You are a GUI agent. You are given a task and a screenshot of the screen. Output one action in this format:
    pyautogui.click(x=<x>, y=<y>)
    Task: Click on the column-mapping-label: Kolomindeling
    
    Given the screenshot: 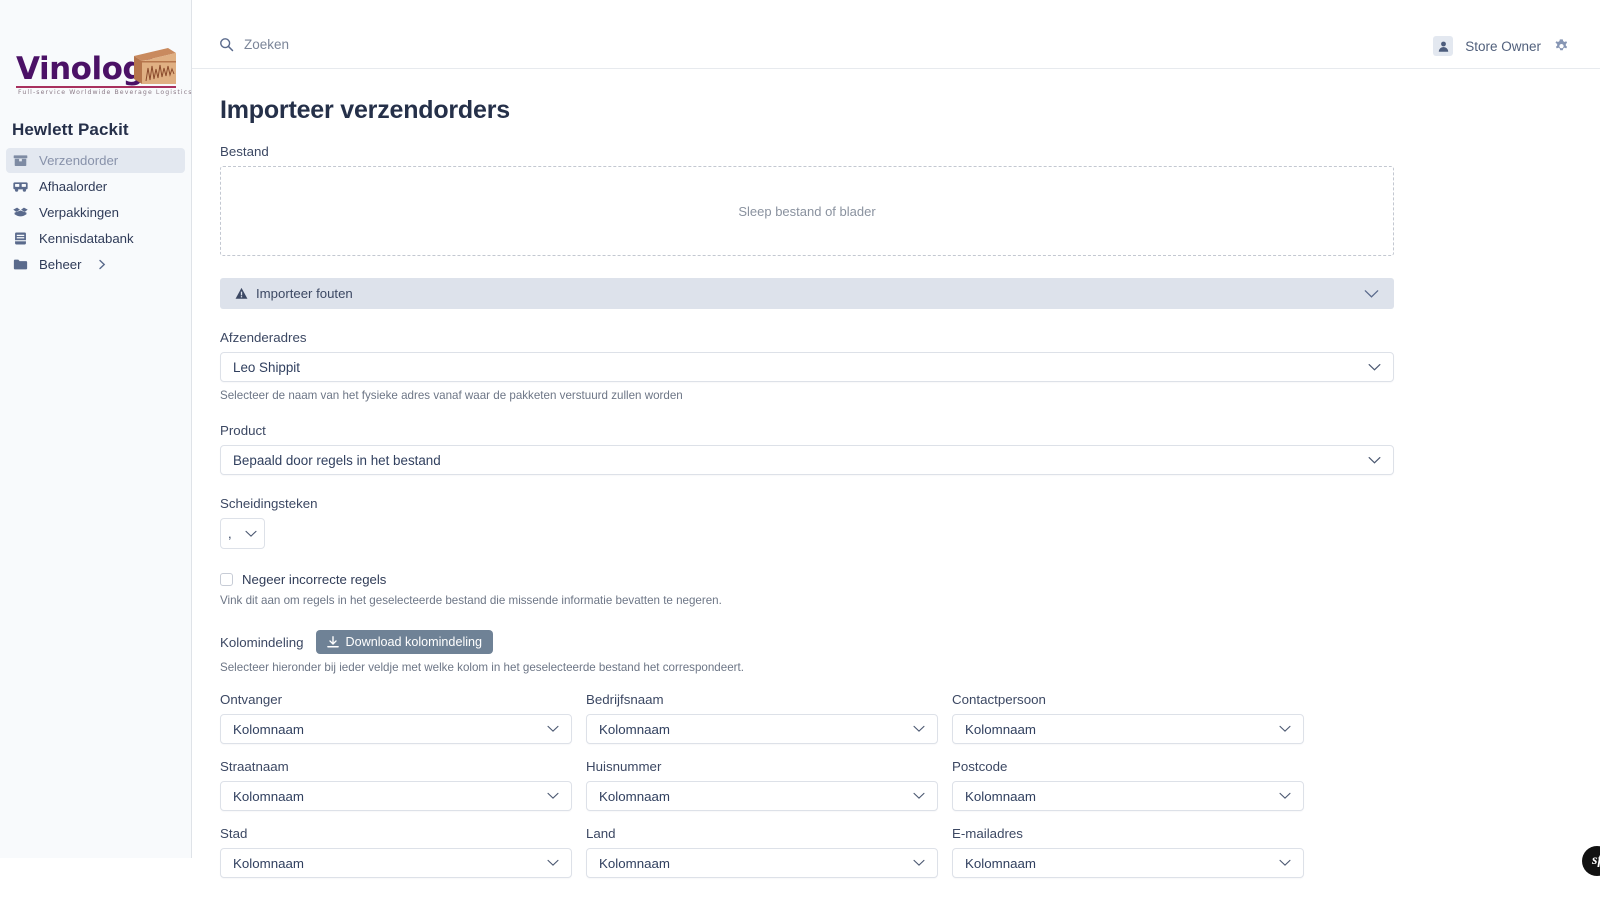 What is the action you would take?
    pyautogui.click(x=262, y=642)
    